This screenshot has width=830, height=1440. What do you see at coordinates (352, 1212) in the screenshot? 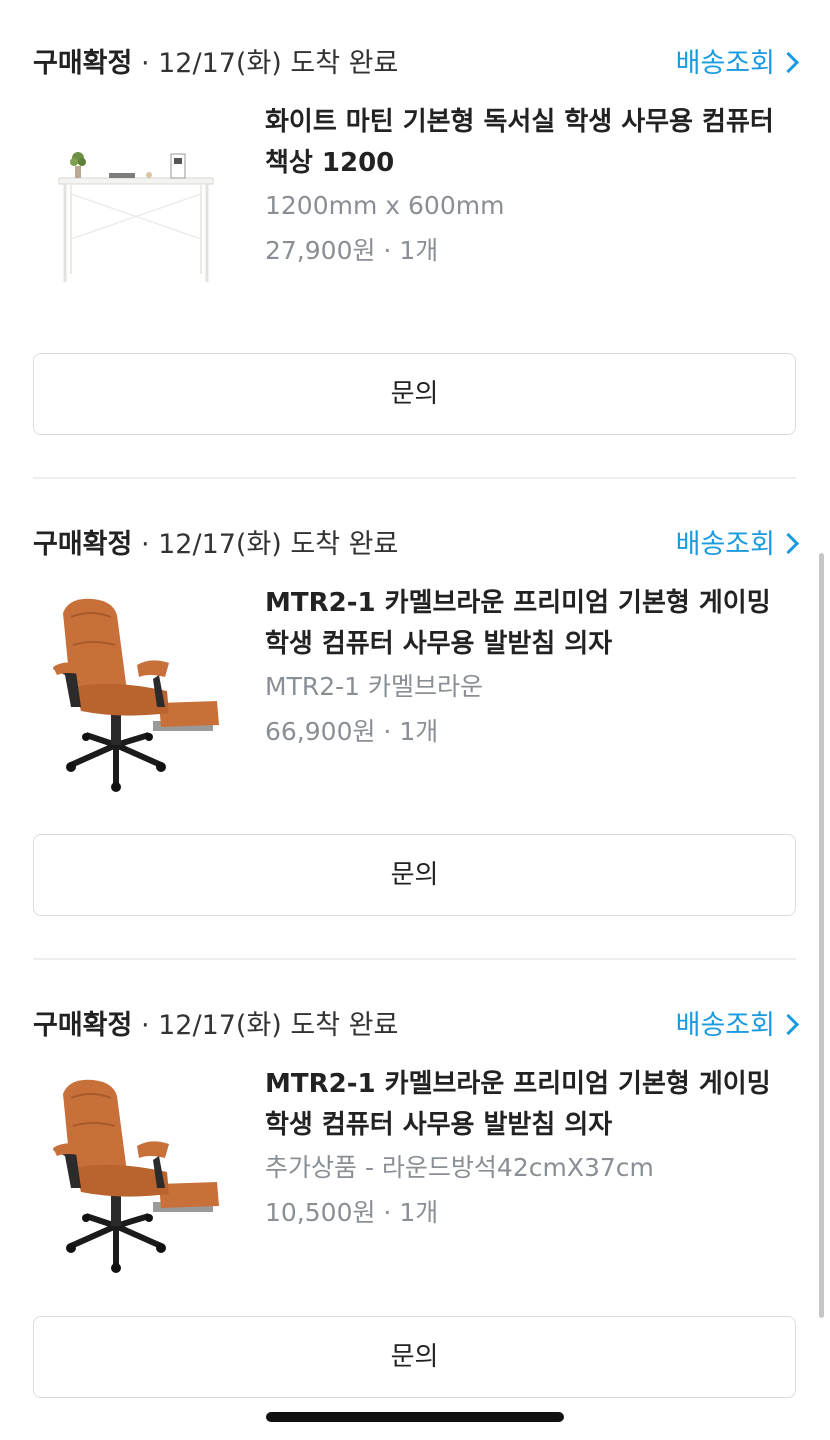
I see `price-quantity: 10,500원 · 1개` at bounding box center [352, 1212].